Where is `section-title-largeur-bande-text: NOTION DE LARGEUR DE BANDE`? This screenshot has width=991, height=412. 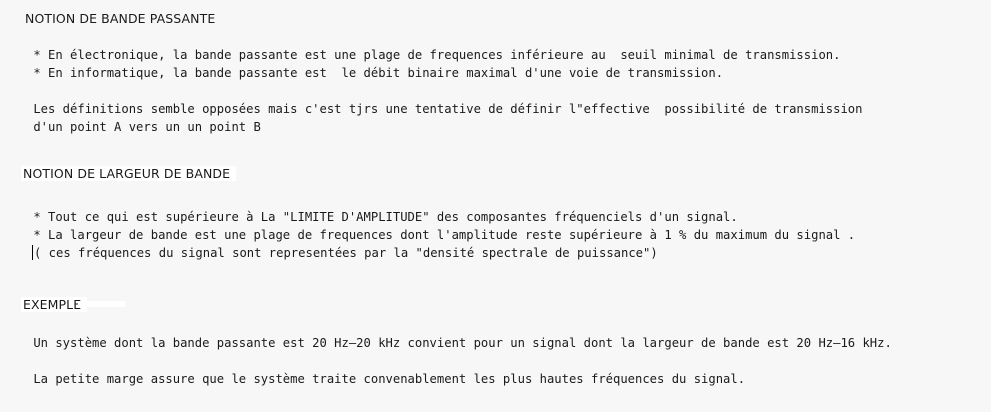 section-title-largeur-bande-text: NOTION DE LARGEUR DE BANDE is located at coordinates (129, 173).